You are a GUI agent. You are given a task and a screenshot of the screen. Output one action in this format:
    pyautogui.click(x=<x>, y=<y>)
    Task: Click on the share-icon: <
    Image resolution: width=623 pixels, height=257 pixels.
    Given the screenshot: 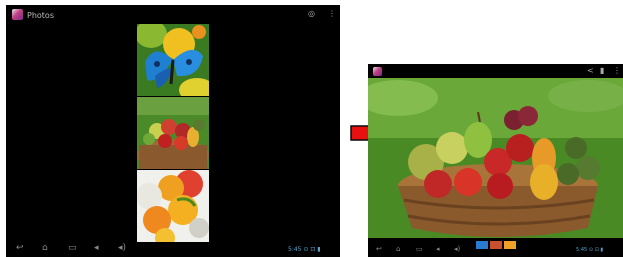 What is the action you would take?
    pyautogui.click(x=590, y=71)
    